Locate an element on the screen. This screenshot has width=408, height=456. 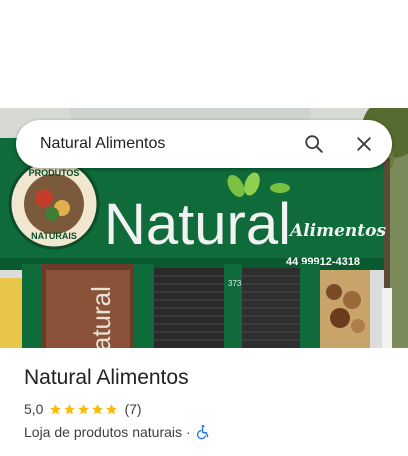
search-bar is located at coordinates (204, 144).